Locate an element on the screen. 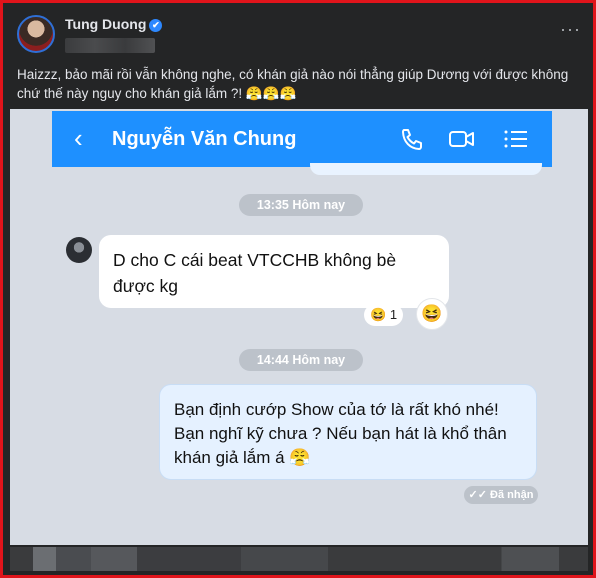 The image size is (596, 578). menu-list-icon is located at coordinates (516, 139).